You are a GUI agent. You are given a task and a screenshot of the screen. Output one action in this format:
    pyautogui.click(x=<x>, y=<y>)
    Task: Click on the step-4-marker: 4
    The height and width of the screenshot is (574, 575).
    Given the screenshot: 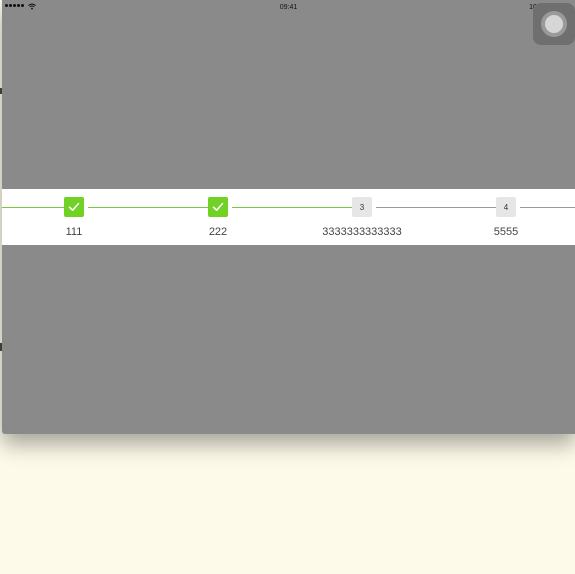 What is the action you would take?
    pyautogui.click(x=506, y=207)
    